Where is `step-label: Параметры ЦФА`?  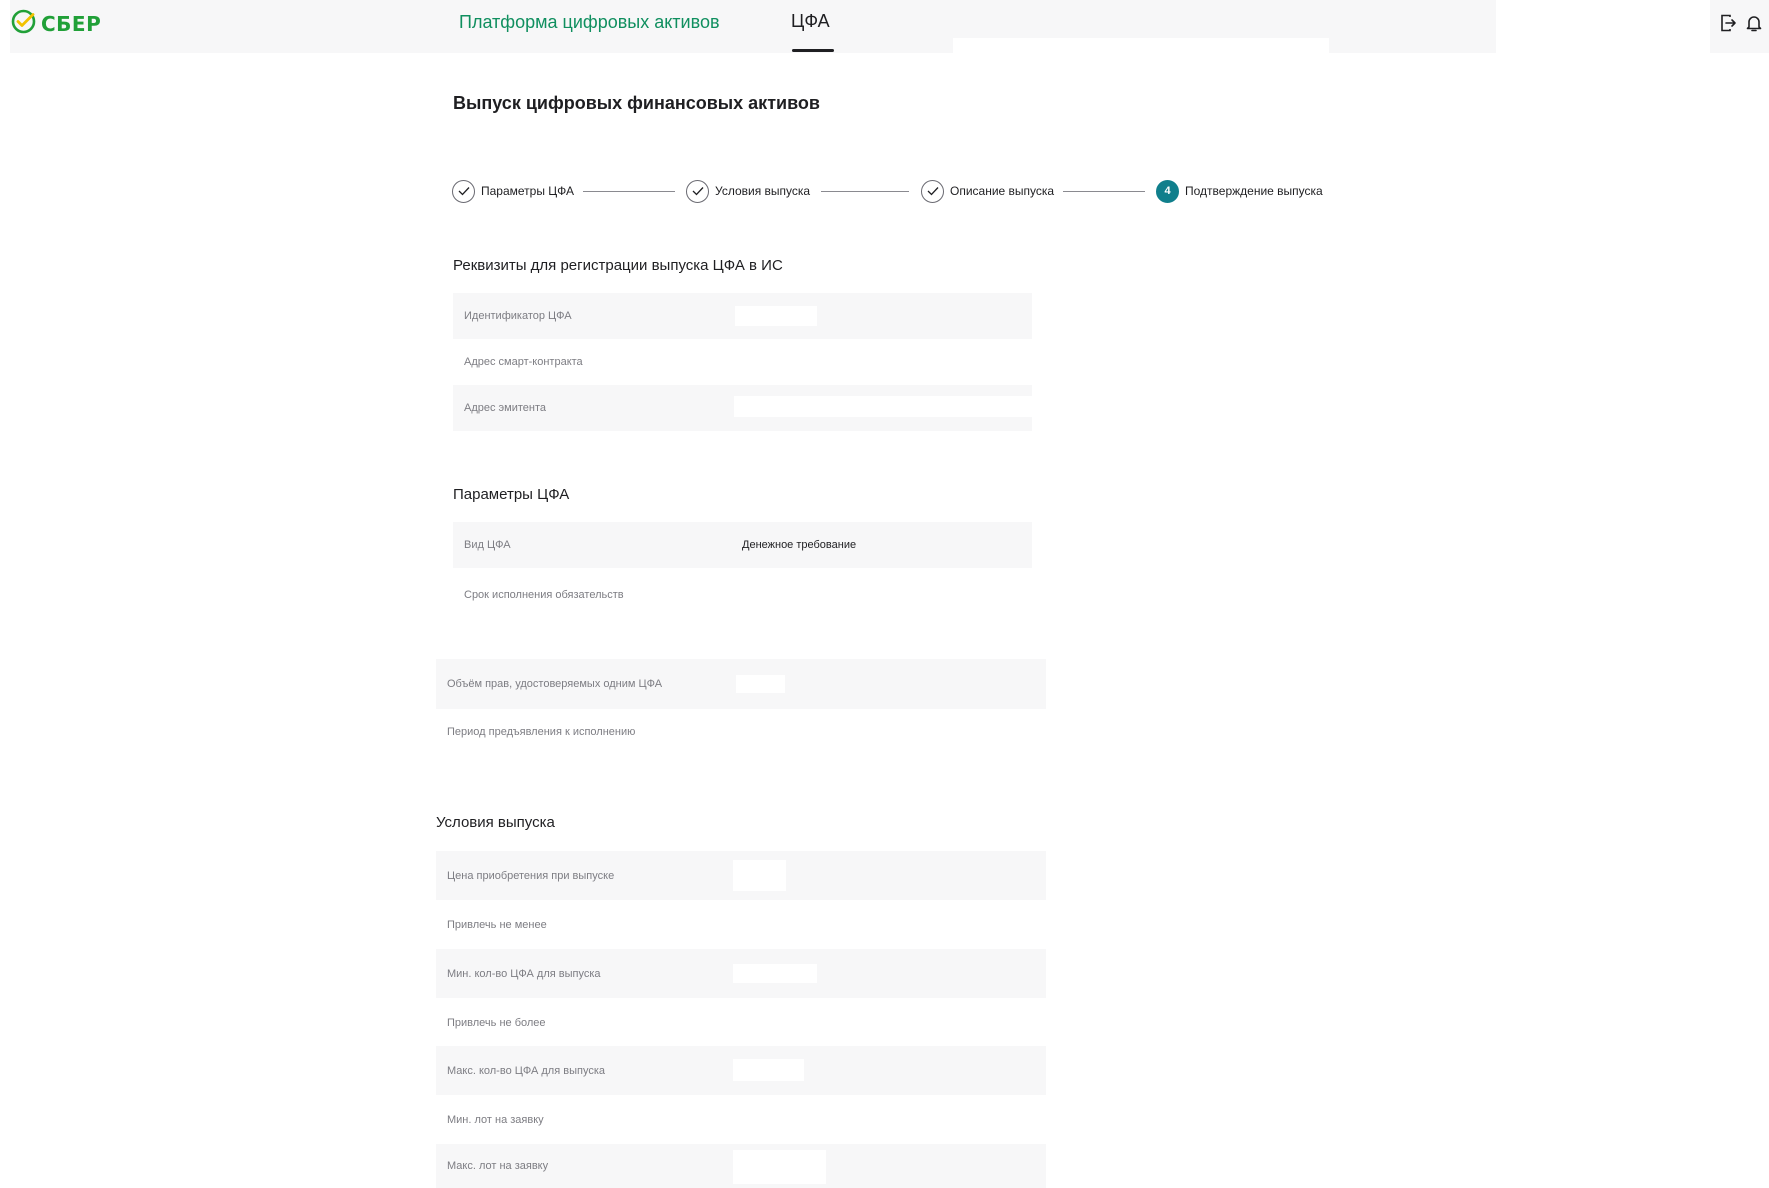 step-label: Параметры ЦФА is located at coordinates (528, 191).